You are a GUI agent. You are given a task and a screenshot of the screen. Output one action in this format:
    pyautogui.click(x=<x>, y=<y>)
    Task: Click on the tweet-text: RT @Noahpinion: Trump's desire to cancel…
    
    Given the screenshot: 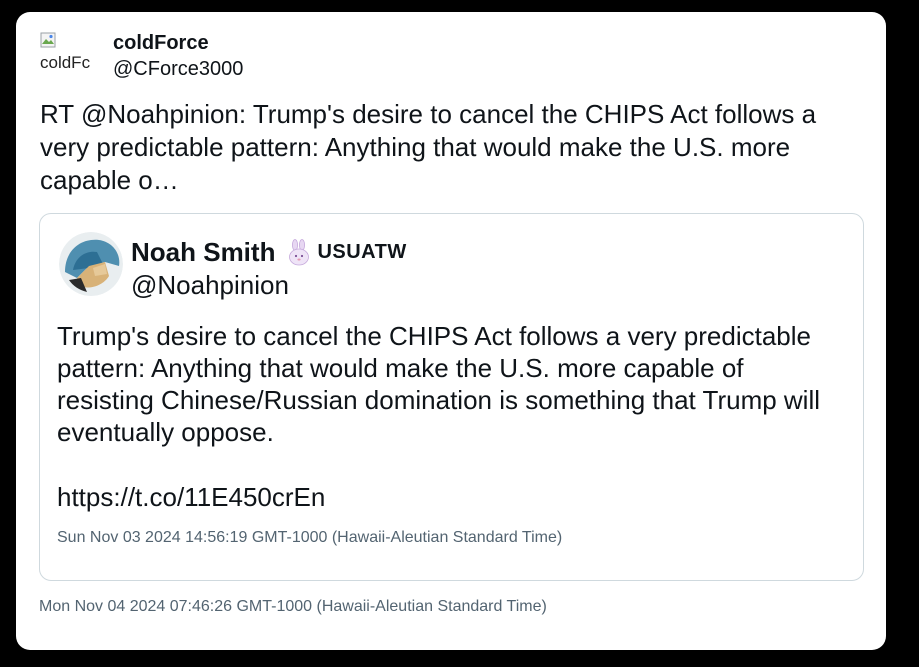 What is the action you would take?
    pyautogui.click(x=428, y=147)
    